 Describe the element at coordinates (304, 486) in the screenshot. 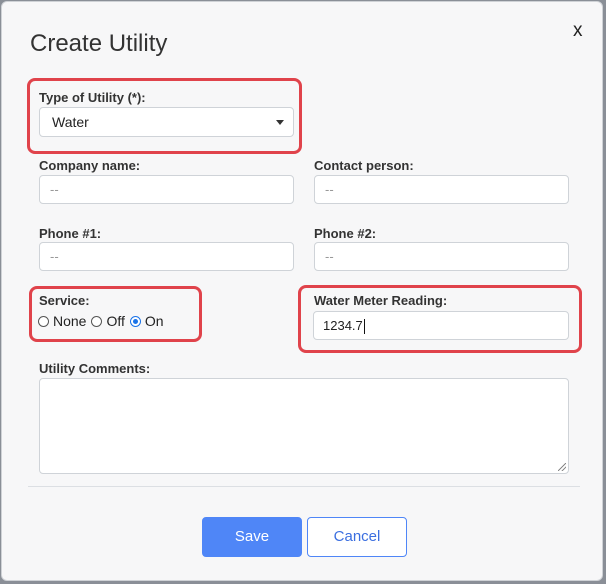

I see `footer-divider` at that location.